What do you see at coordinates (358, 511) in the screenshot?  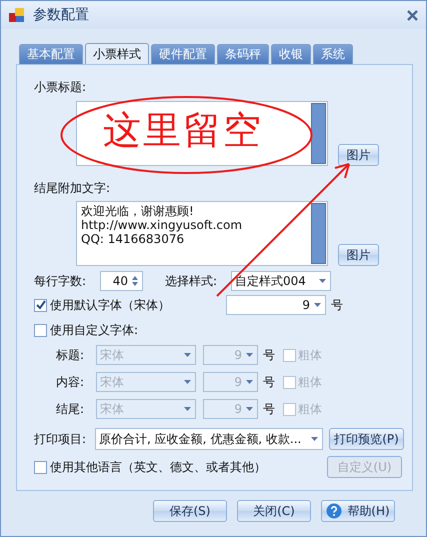 I see `dialog-button: 帮助(H)` at bounding box center [358, 511].